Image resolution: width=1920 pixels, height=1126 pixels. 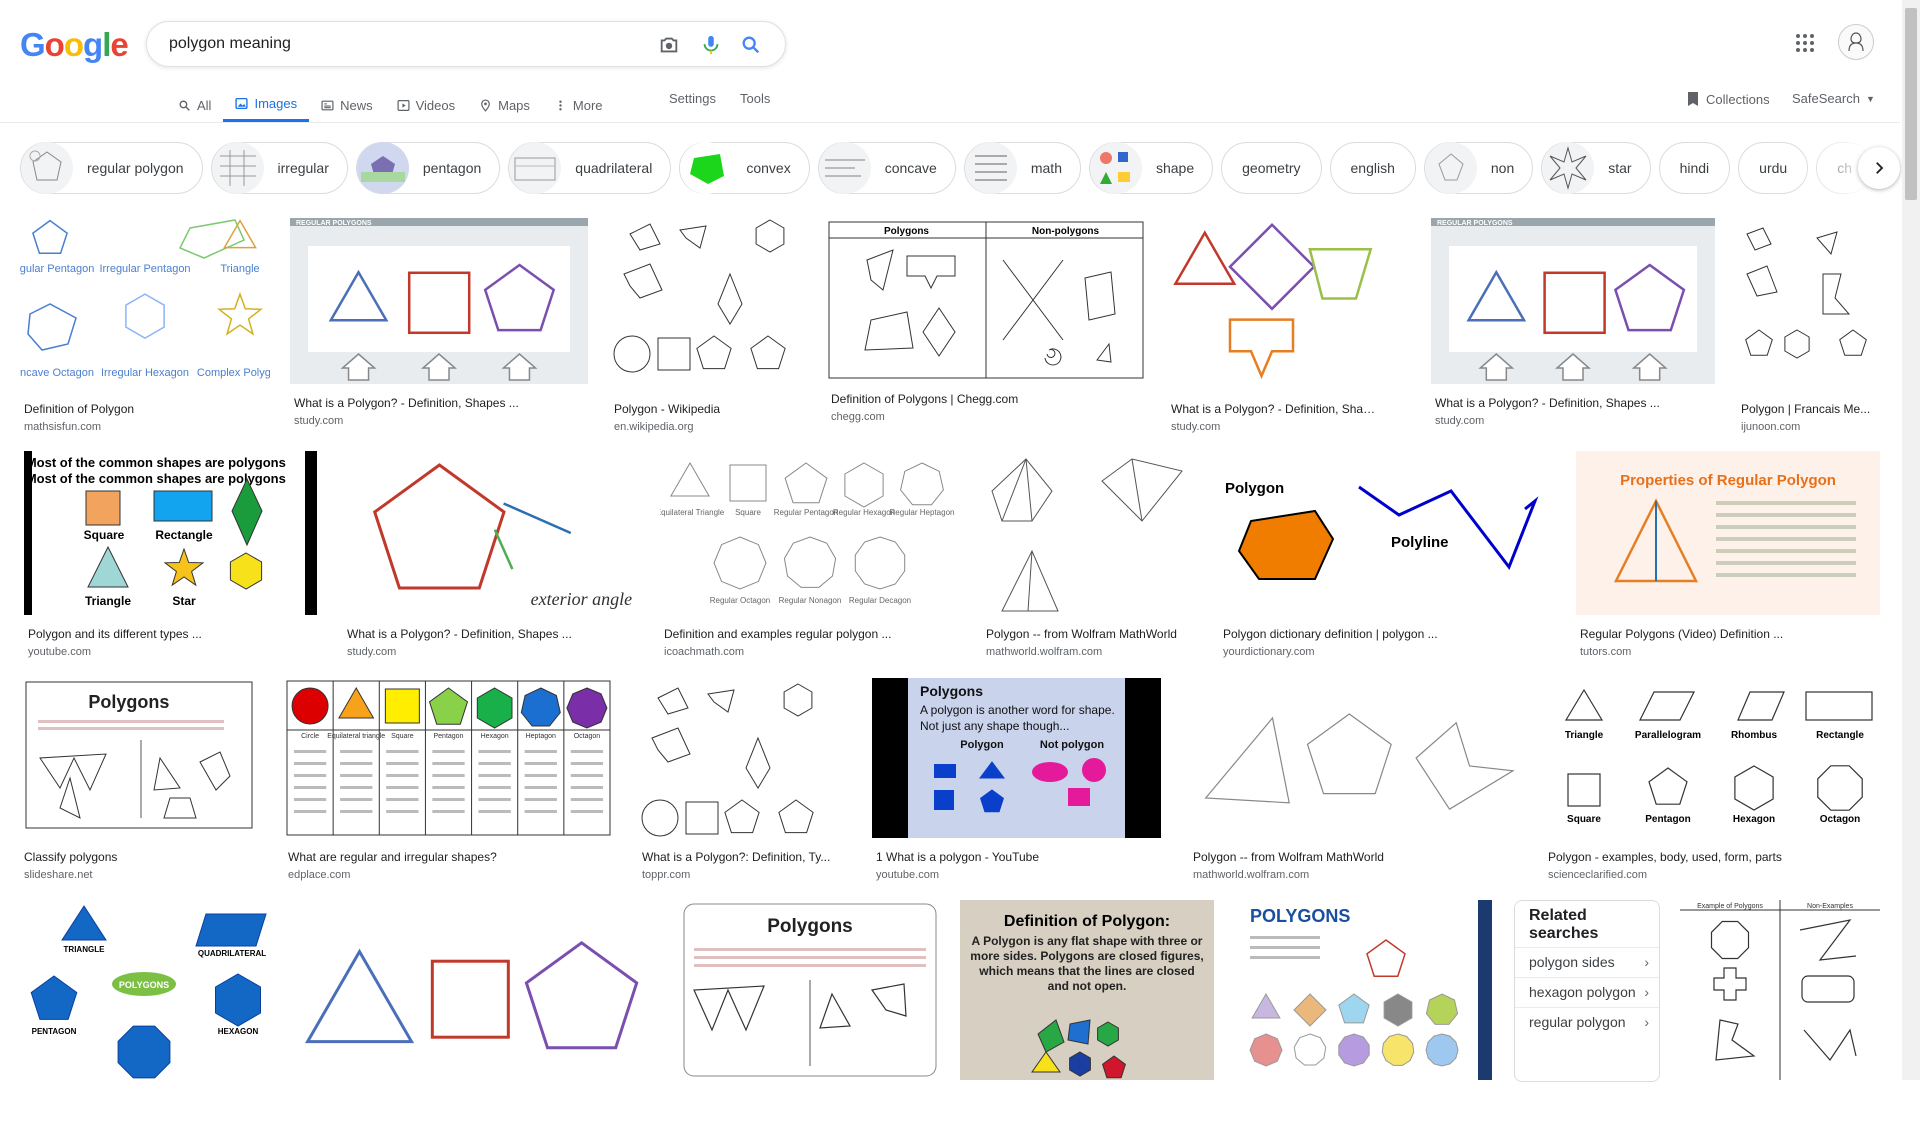 What do you see at coordinates (1605, 652) in the screenshot?
I see `result-source: tutors.com` at bounding box center [1605, 652].